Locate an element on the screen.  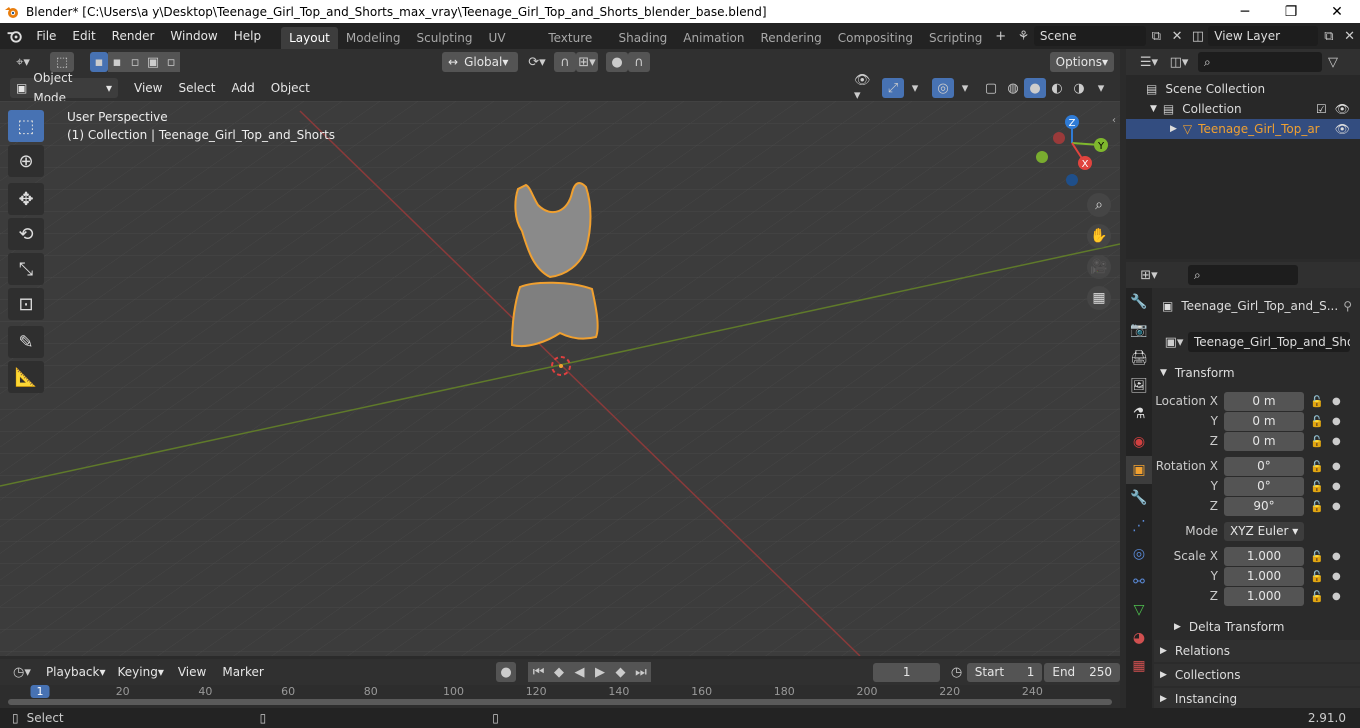
tool-tab-icon: 🔧 is located at coordinates (1139, 302).